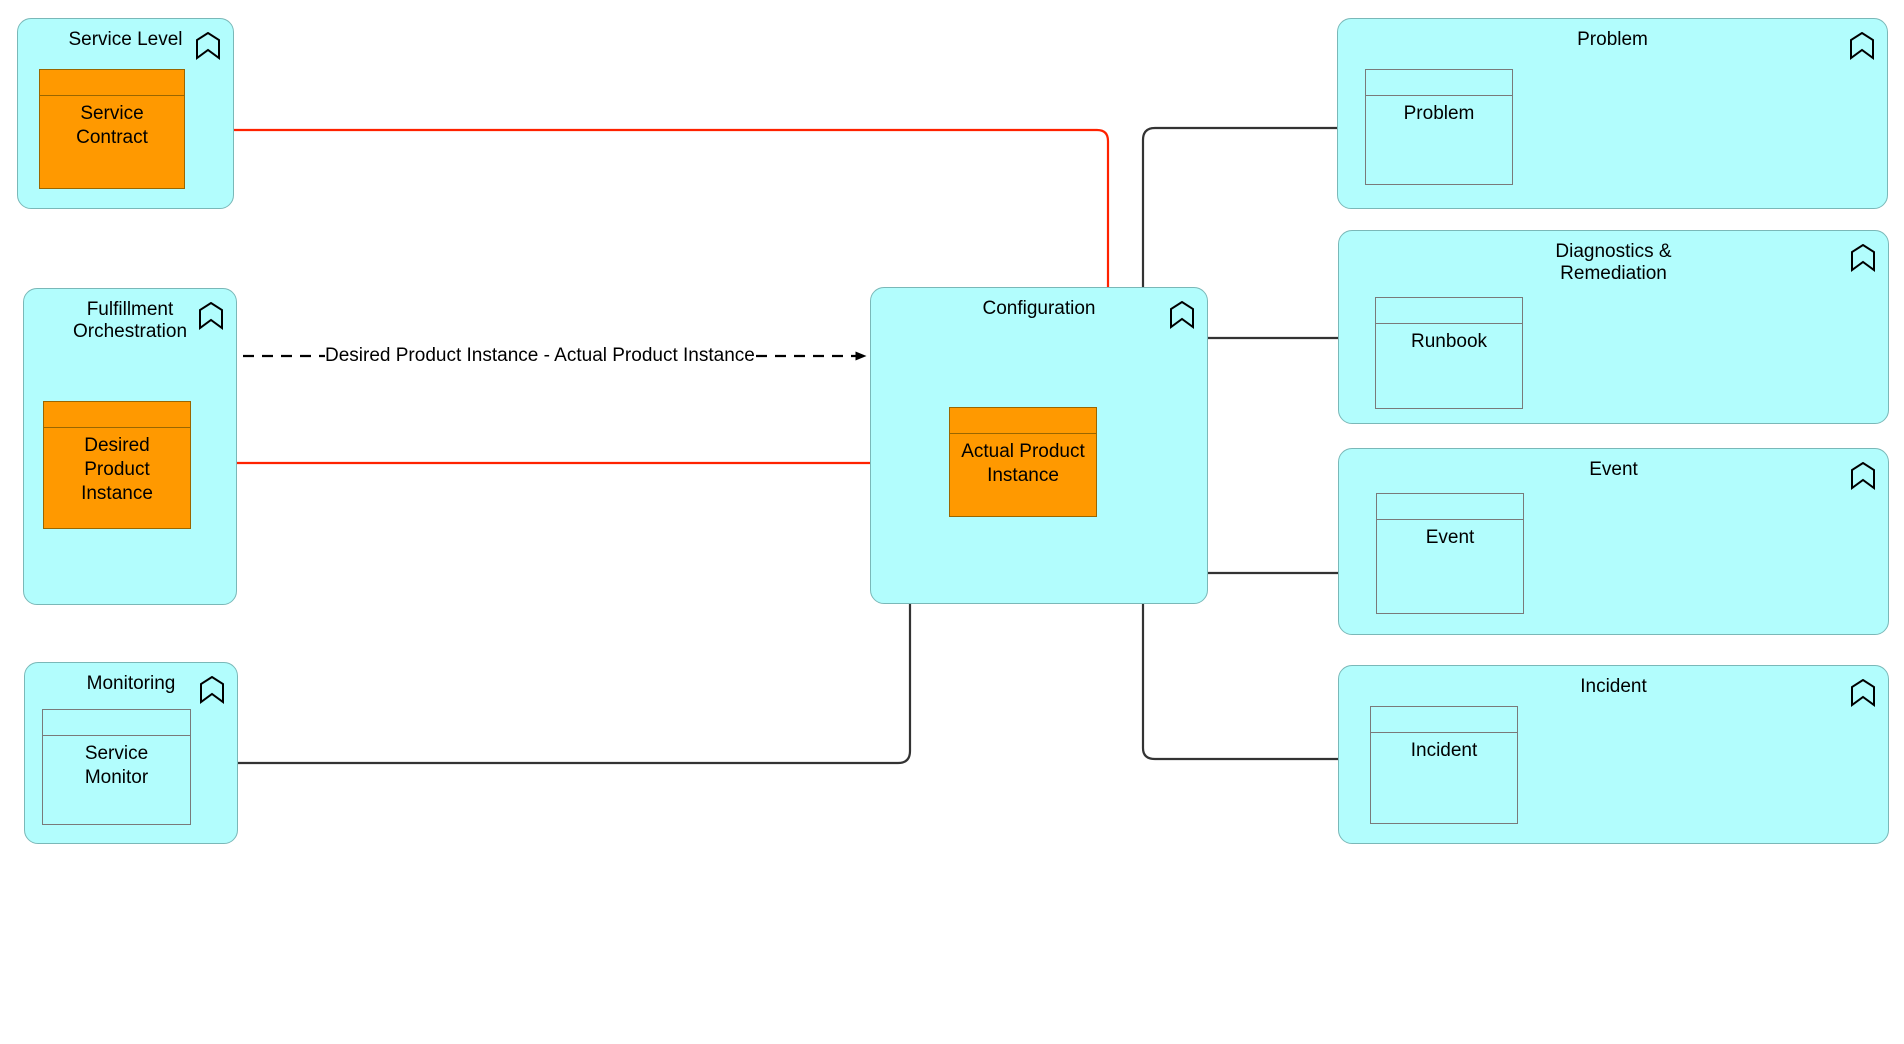 The width and height of the screenshot is (1904, 1044). Describe the element at coordinates (117, 469) in the screenshot. I see `element-label-desired-product-instance: Desired Product Instance` at that location.